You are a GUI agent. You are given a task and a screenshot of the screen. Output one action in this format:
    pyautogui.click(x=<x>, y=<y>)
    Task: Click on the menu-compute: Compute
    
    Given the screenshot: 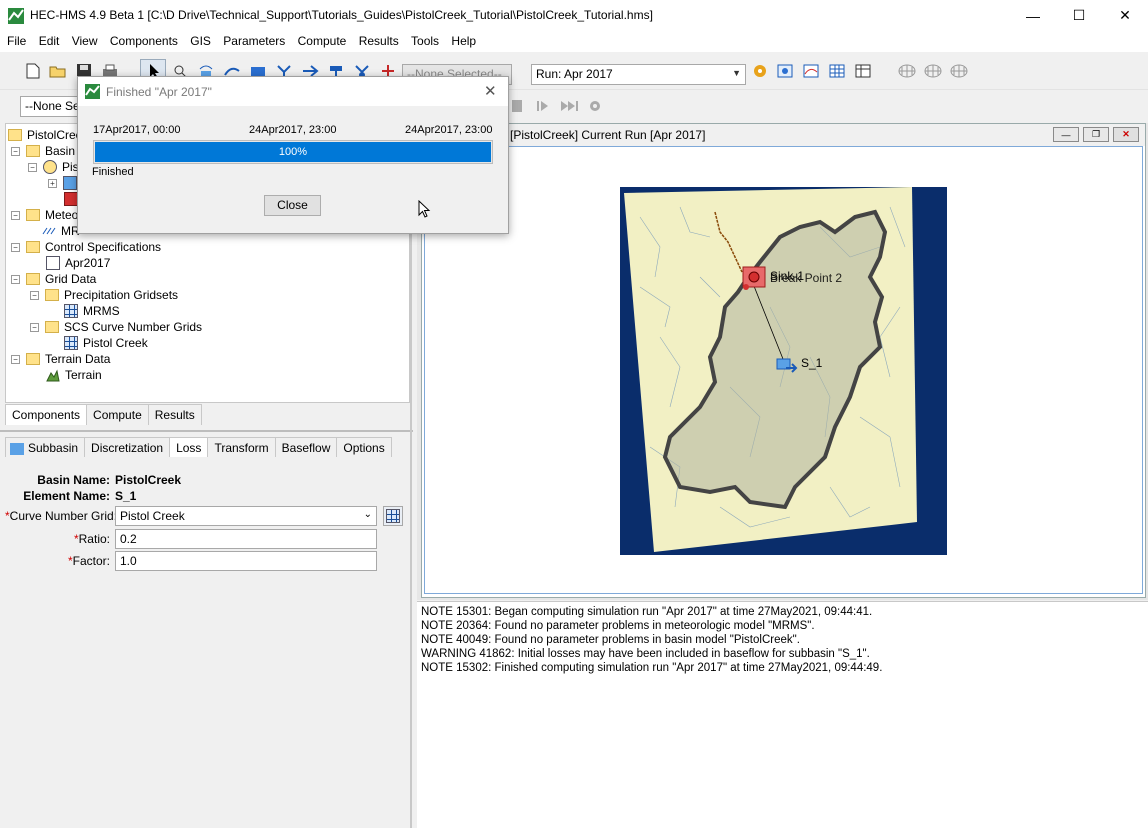 What is the action you would take?
    pyautogui.click(x=322, y=39)
    